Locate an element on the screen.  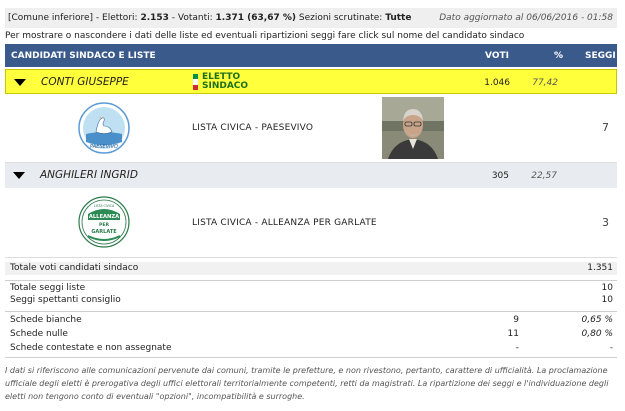
alleanza-logo-line3: GARLATE is located at coordinates (104, 232).